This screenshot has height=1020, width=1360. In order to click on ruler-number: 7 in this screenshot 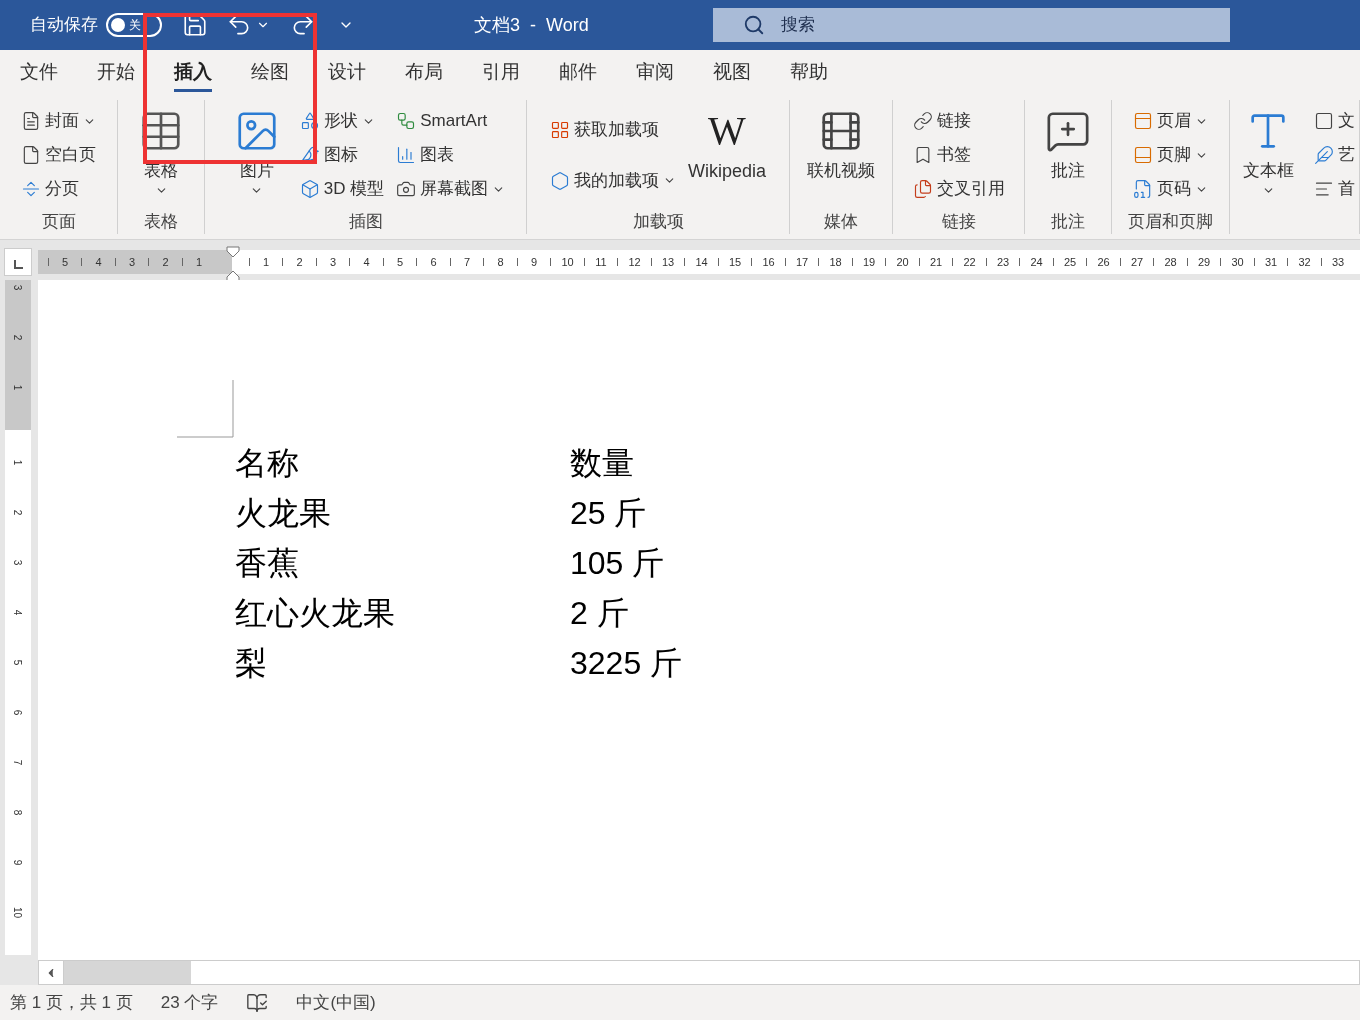, I will do `click(467, 262)`.